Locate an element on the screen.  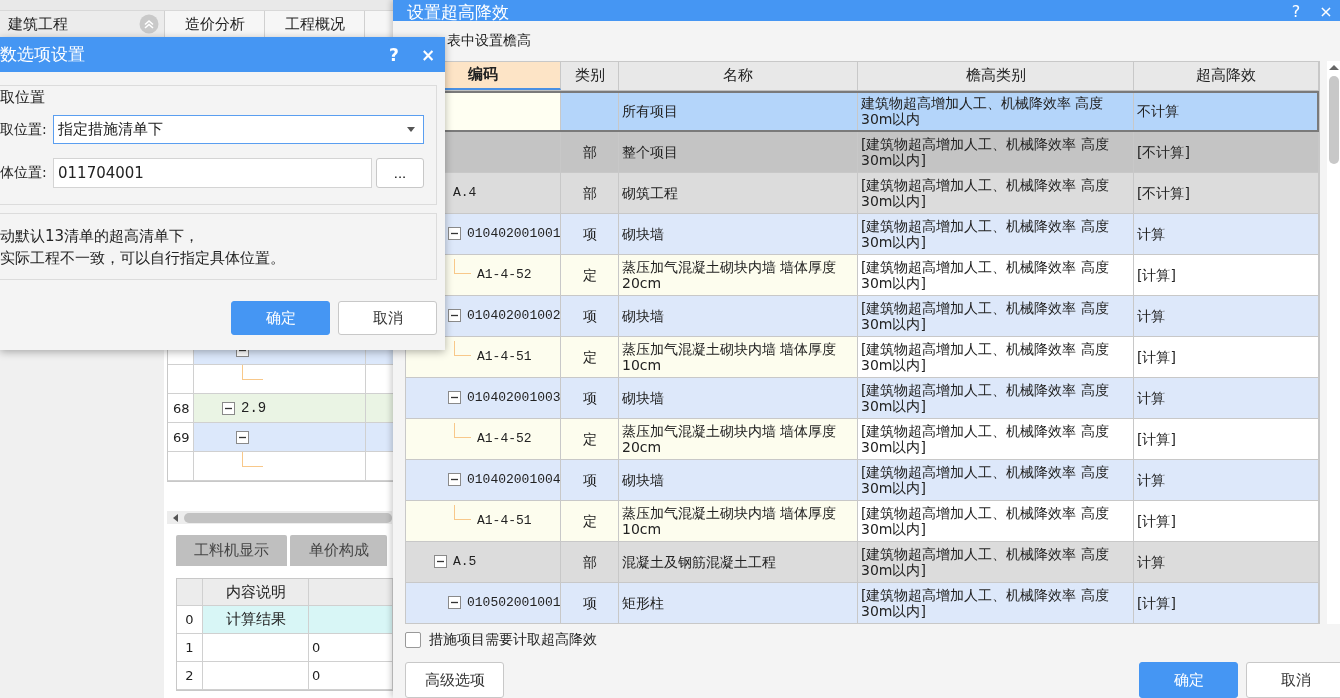
column-header: 类别 is located at coordinates (590, 75).